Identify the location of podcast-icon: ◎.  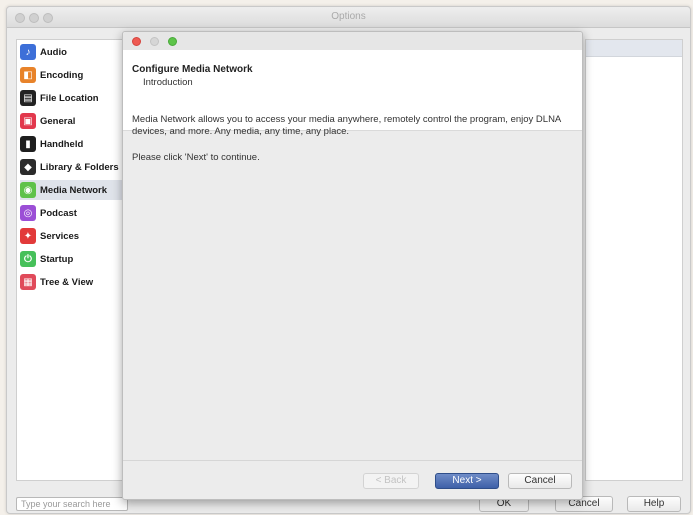
(28, 213).